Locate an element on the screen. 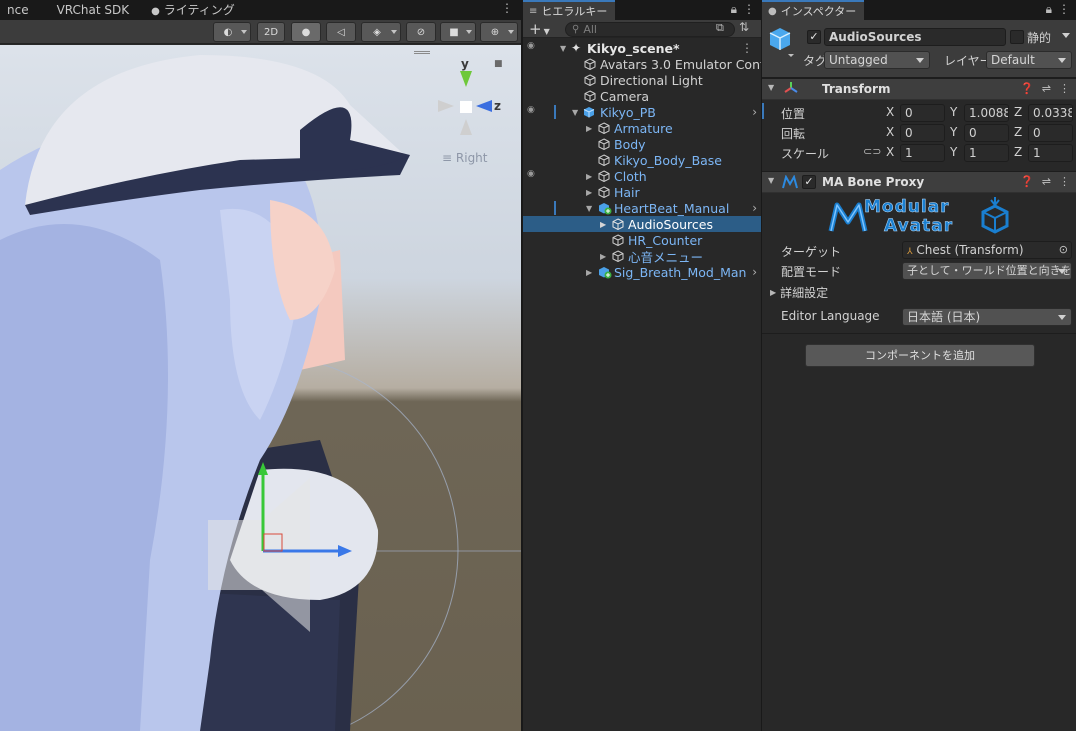 The width and height of the screenshot is (1076, 731). tree-row: Avatars 3.0 Emulator Control is located at coordinates (642, 64).